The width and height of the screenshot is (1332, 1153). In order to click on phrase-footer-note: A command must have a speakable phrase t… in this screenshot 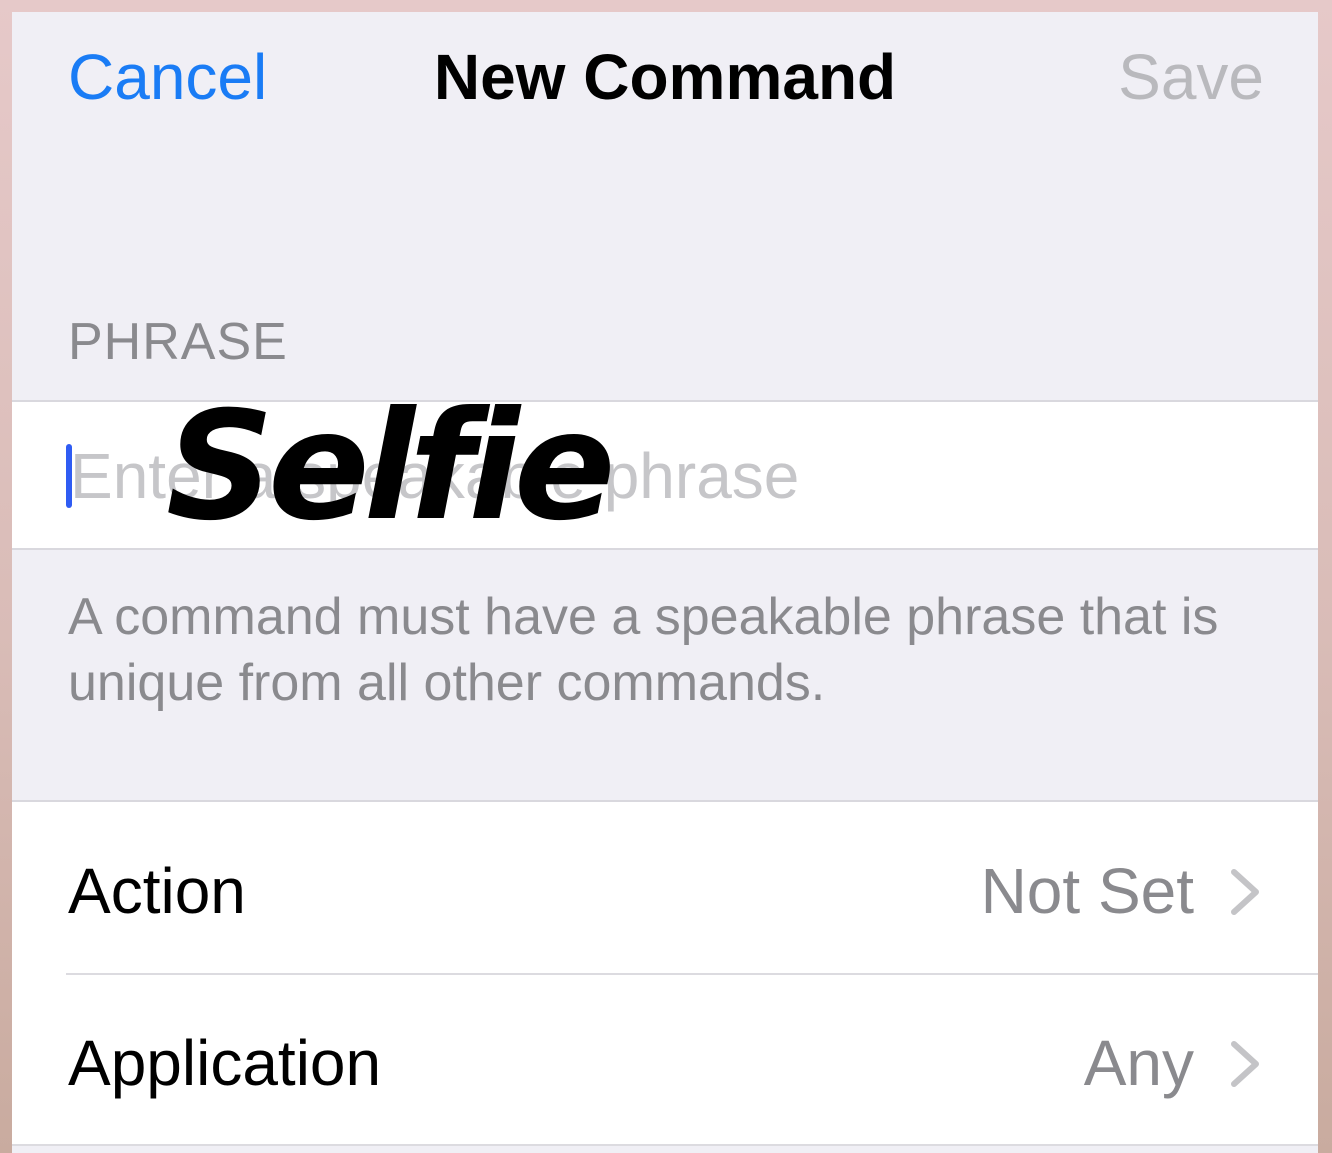, I will do `click(643, 650)`.